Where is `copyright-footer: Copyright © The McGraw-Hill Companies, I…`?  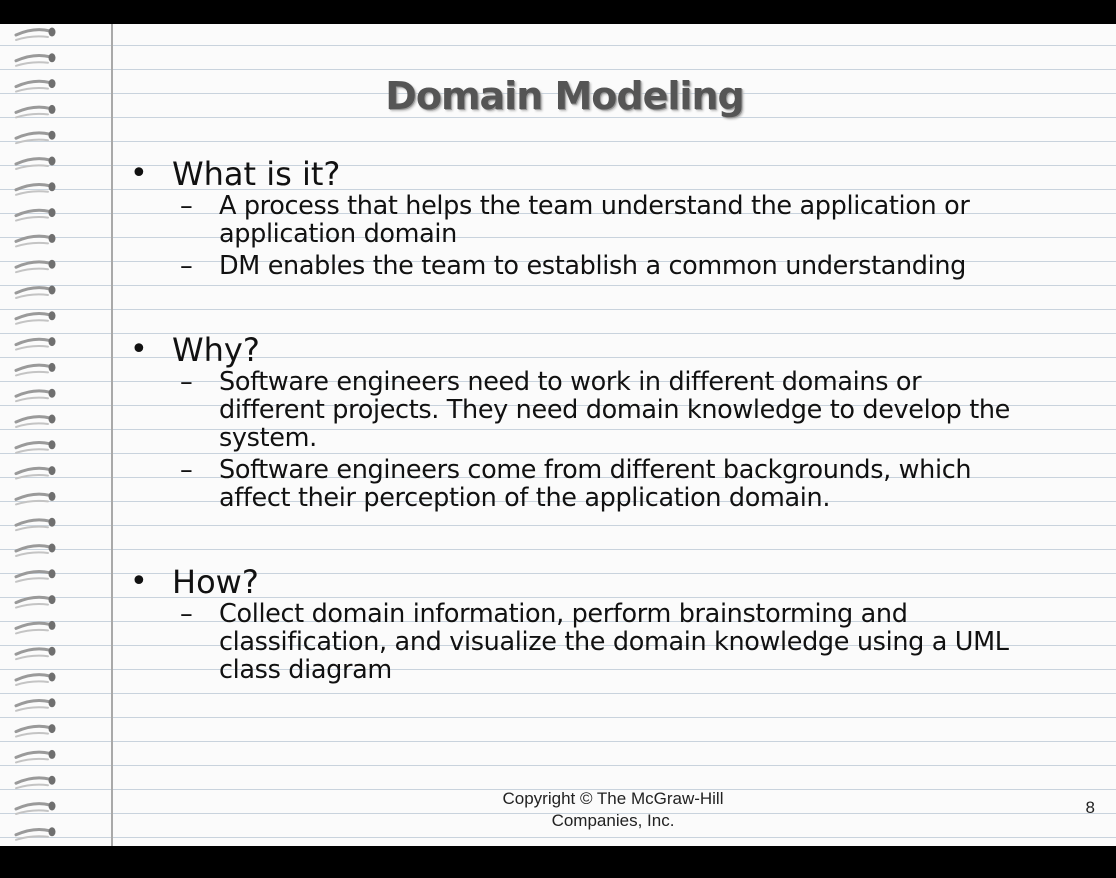
copyright-footer: Copyright © The McGraw-Hill Companies, I… is located at coordinates (613, 810).